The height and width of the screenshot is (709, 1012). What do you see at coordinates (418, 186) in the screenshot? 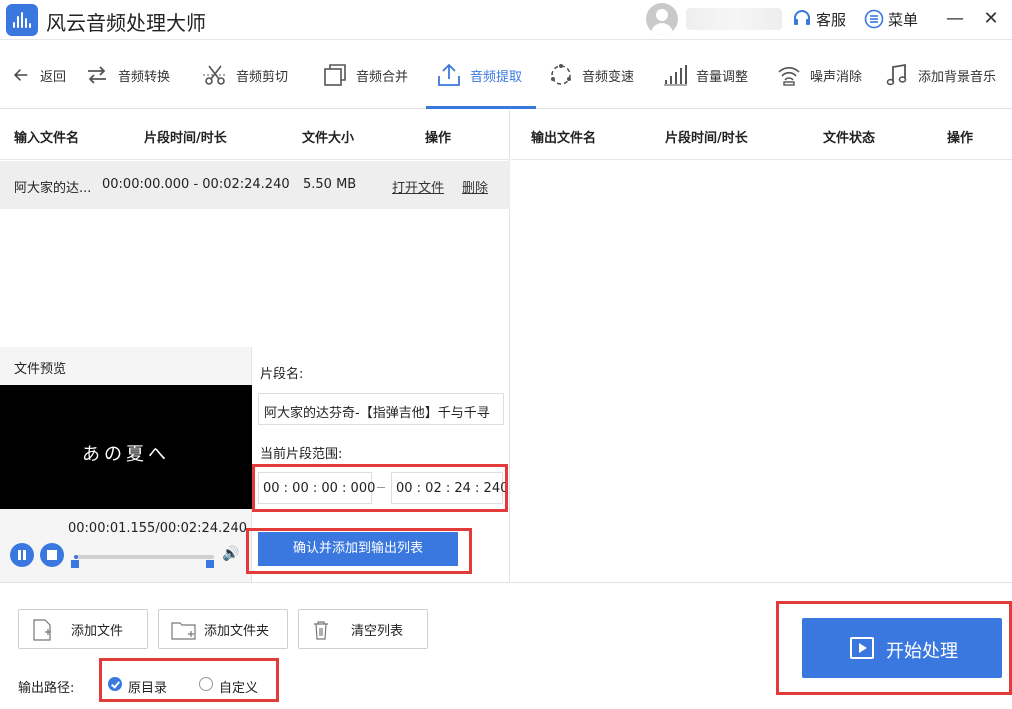
I see `open-file-link: 打开文件` at bounding box center [418, 186].